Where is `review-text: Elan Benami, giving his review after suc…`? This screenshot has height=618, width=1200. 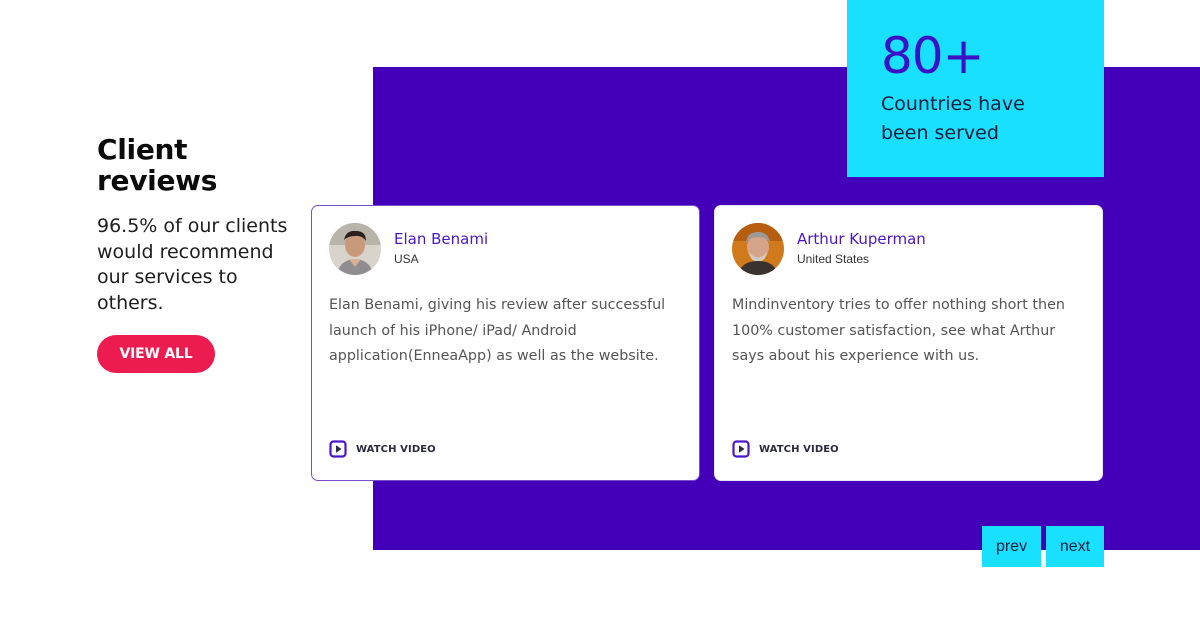
review-text: Elan Benami, giving his review after suc… is located at coordinates (497, 330).